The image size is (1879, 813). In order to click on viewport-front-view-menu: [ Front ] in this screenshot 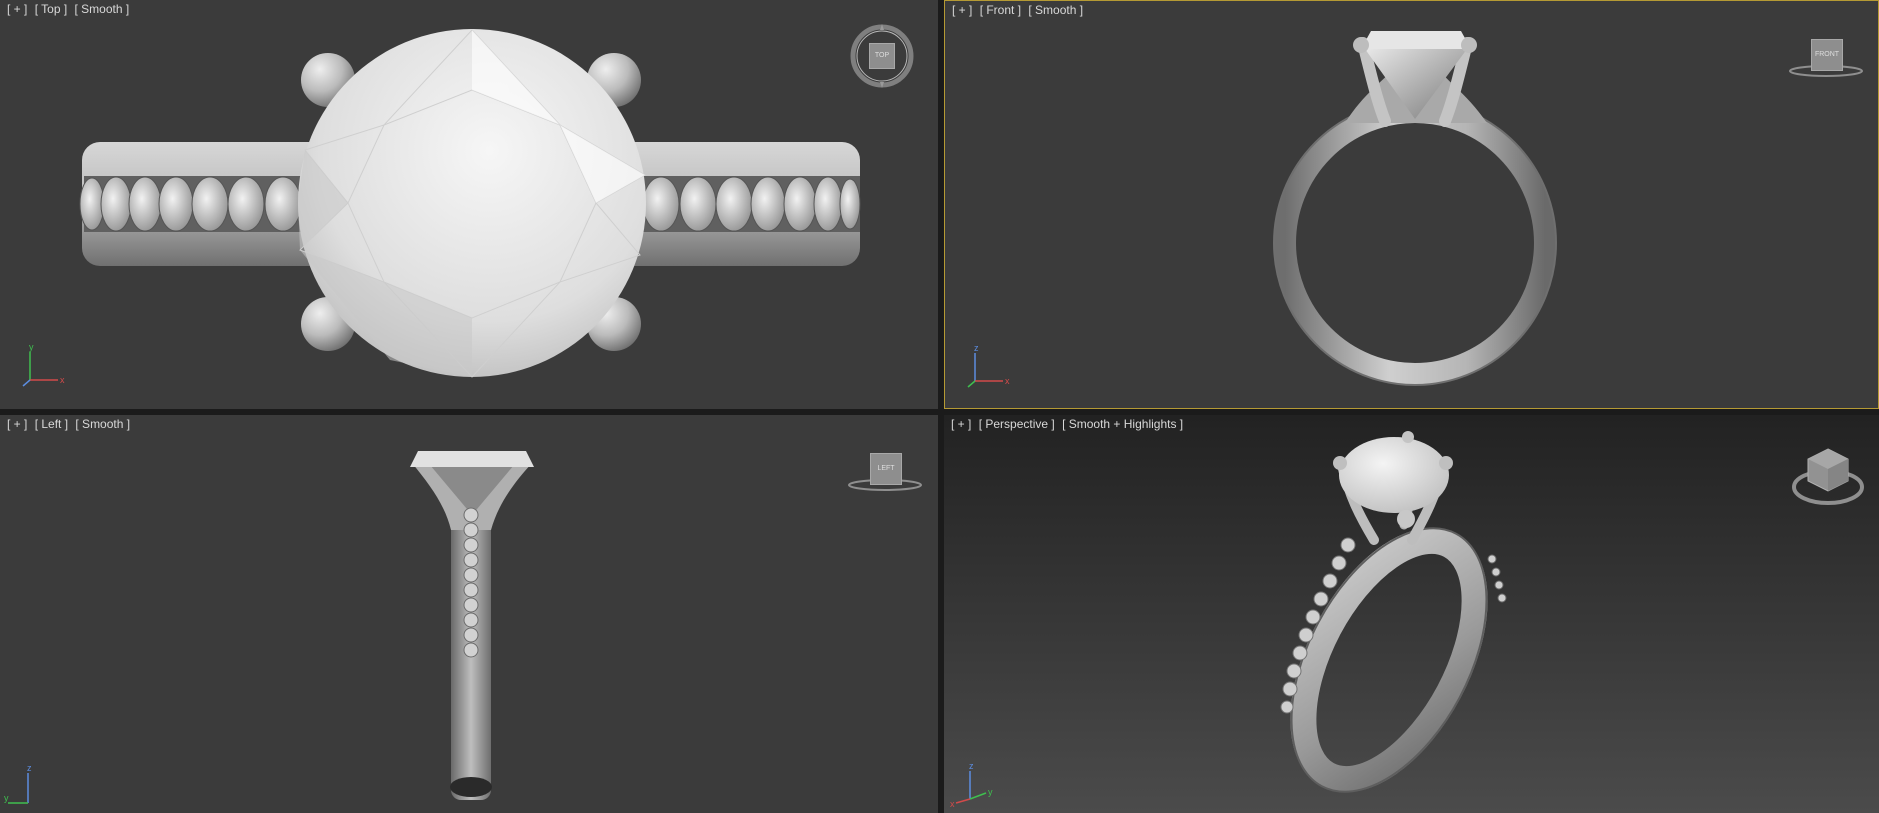, I will do `click(1000, 10)`.